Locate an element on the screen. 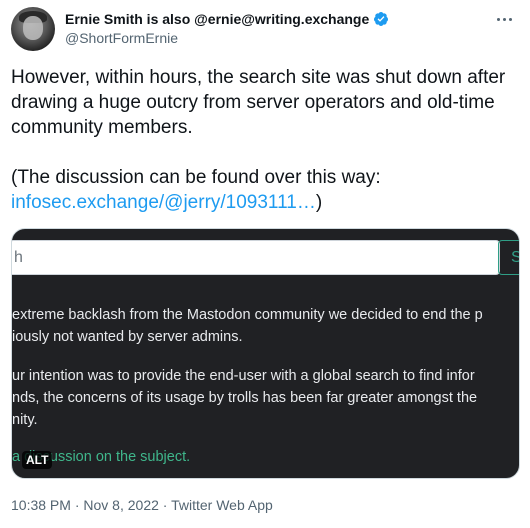 This screenshot has width=530, height=528. tweet-source: Twitter Web App is located at coordinates (222, 505).